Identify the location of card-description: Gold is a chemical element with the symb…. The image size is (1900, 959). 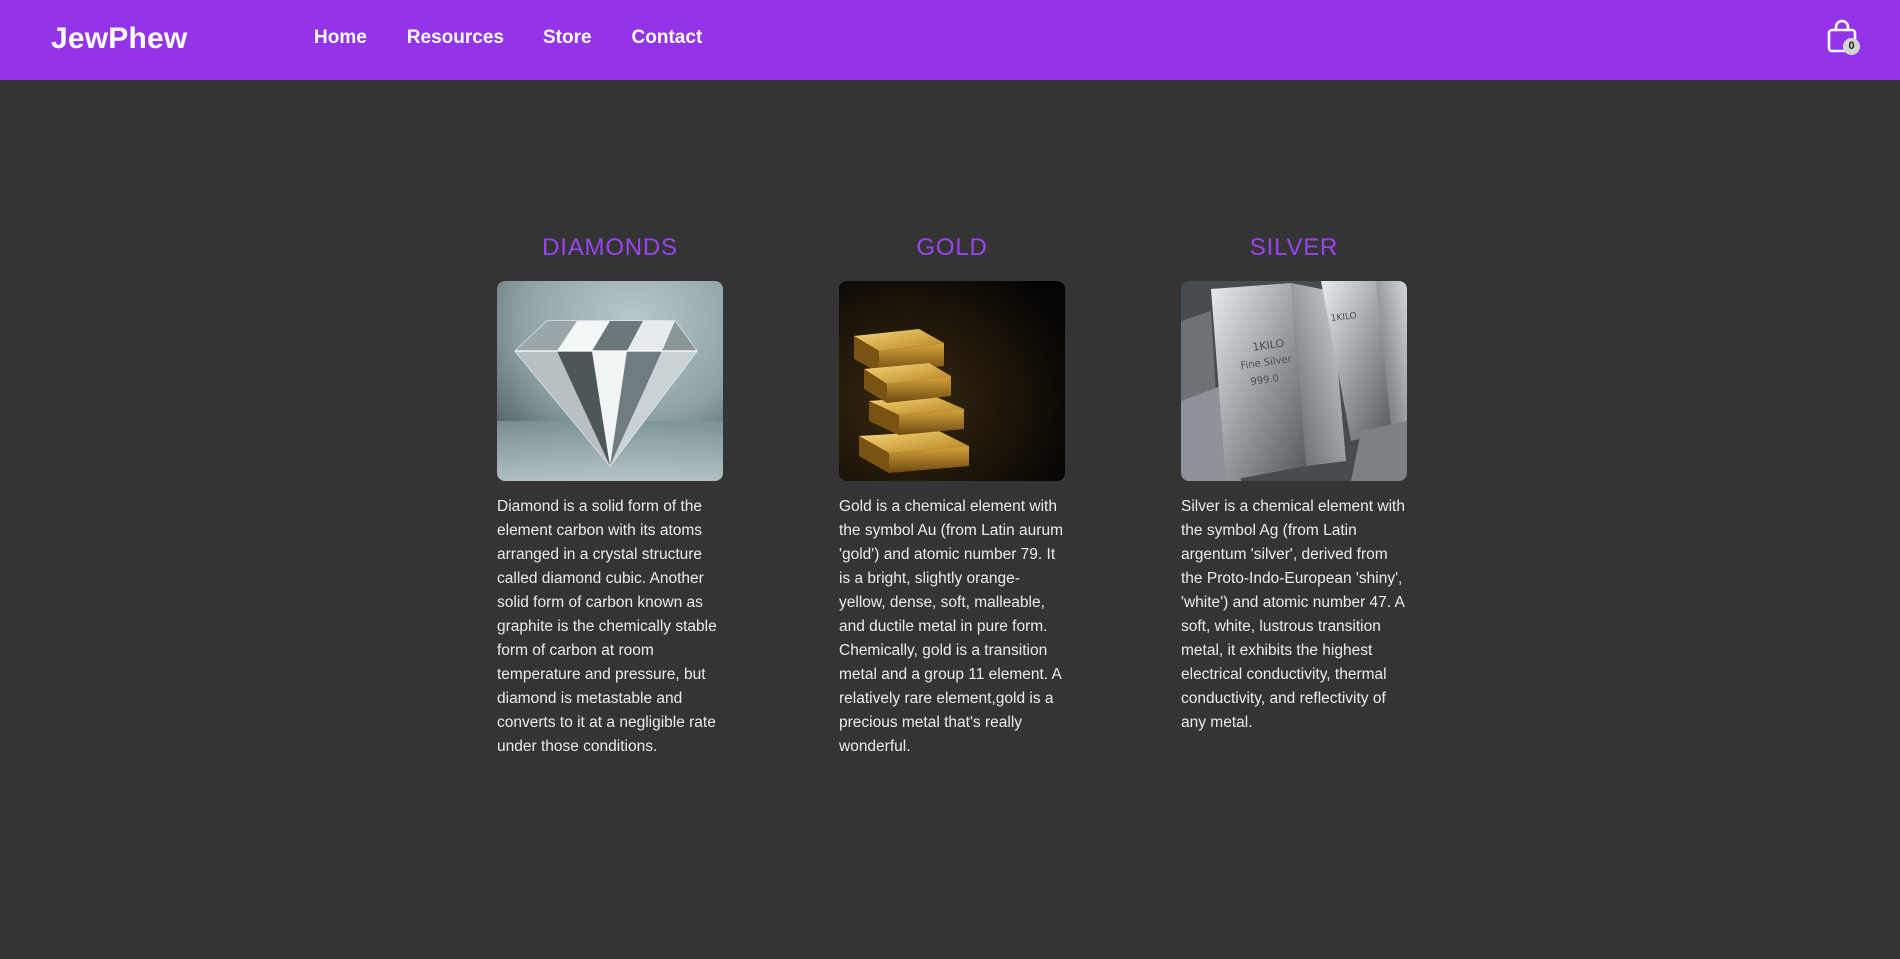
(951, 626).